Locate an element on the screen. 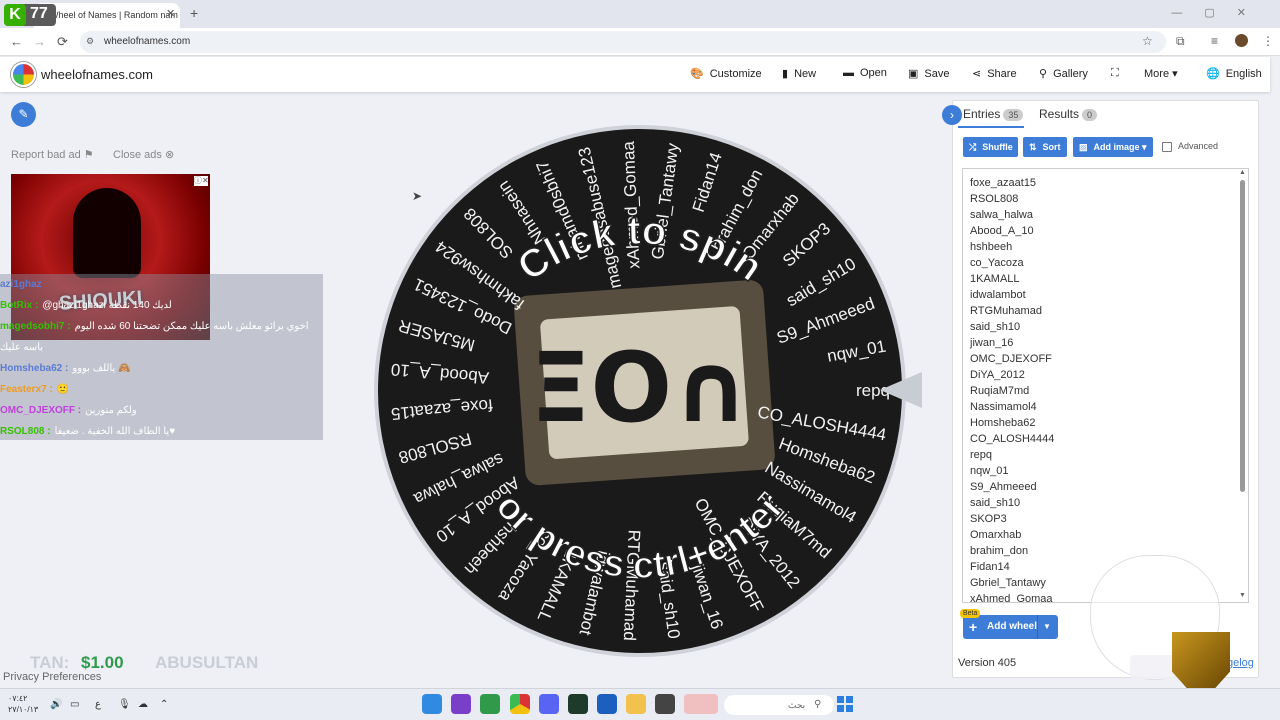  gallery-button: ⚲ Gallery is located at coordinates (1063, 73).